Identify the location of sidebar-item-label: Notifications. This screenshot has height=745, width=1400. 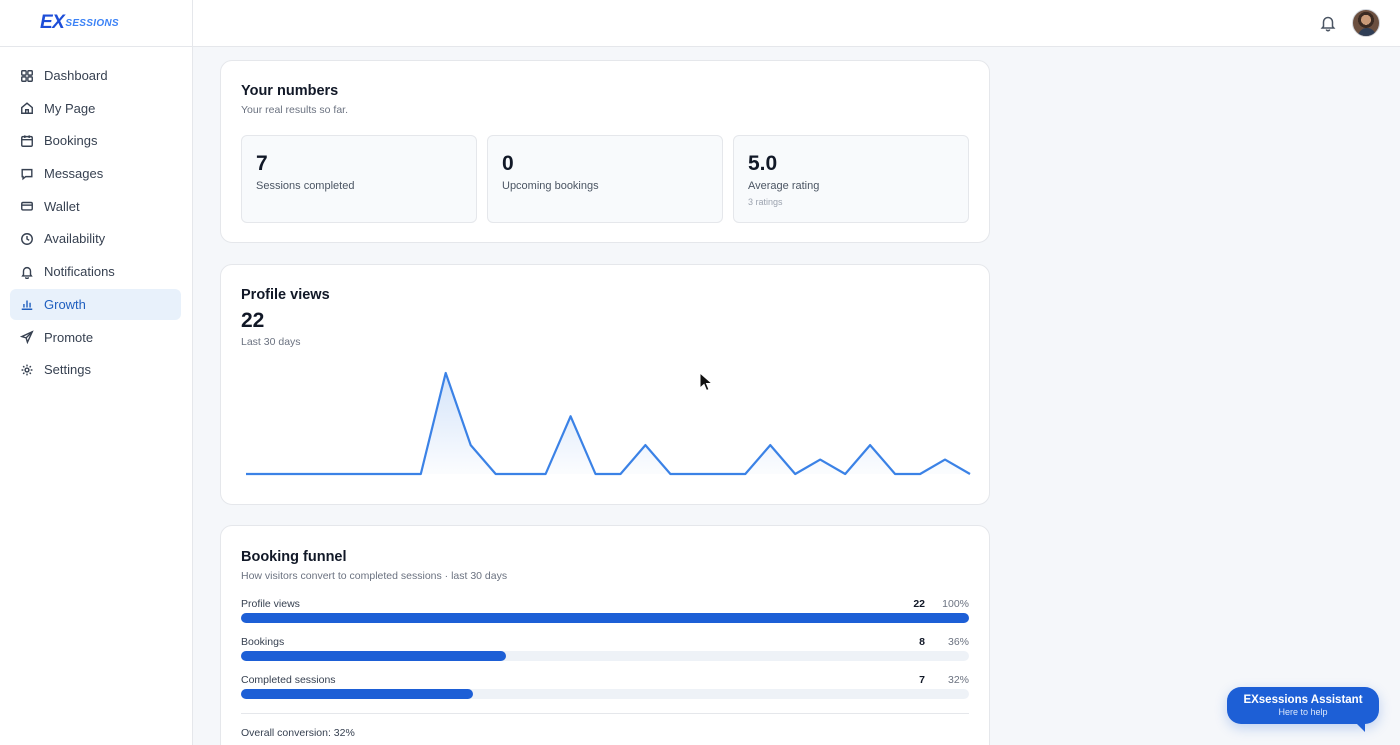
(79, 272).